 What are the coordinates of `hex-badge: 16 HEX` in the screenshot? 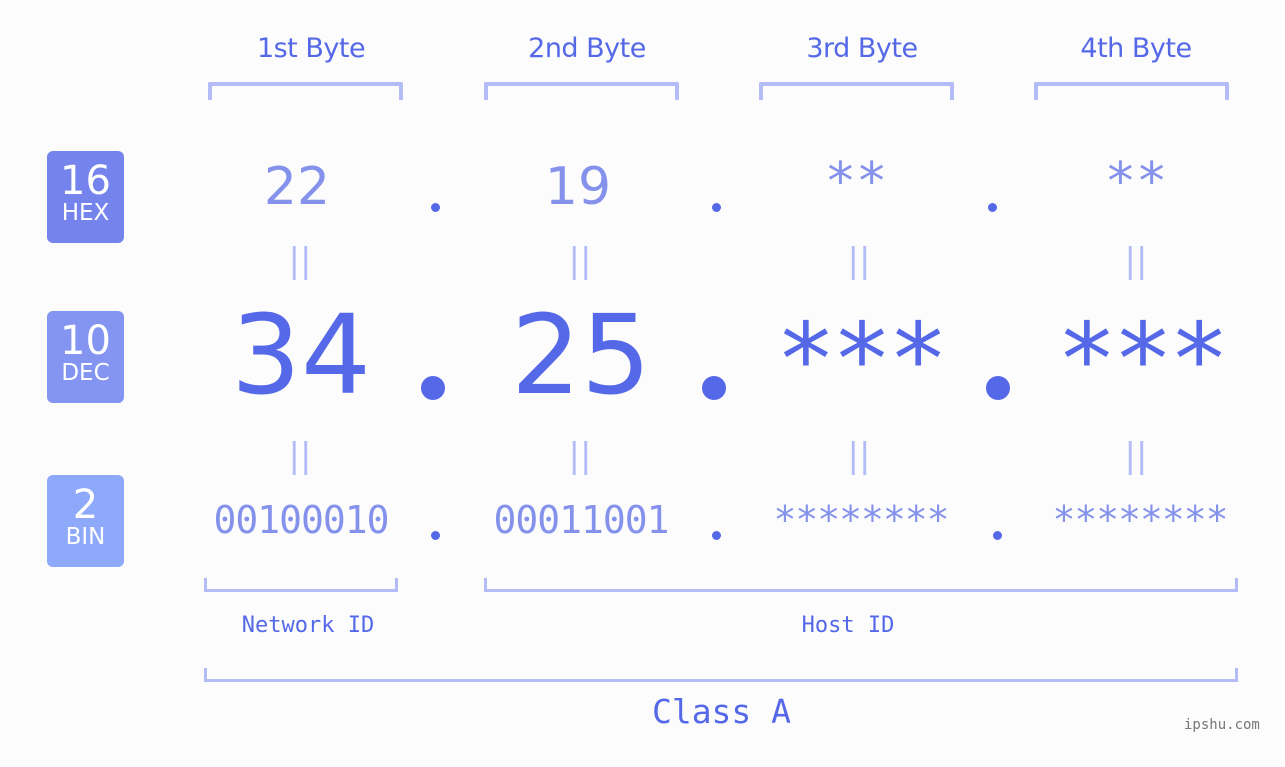 It's located at (85, 197).